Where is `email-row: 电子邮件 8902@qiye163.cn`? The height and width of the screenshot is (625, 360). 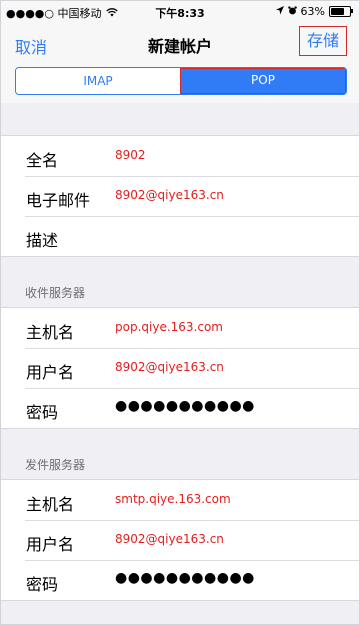 email-row: 电子邮件 8902@qiye163.cn is located at coordinates (180, 196).